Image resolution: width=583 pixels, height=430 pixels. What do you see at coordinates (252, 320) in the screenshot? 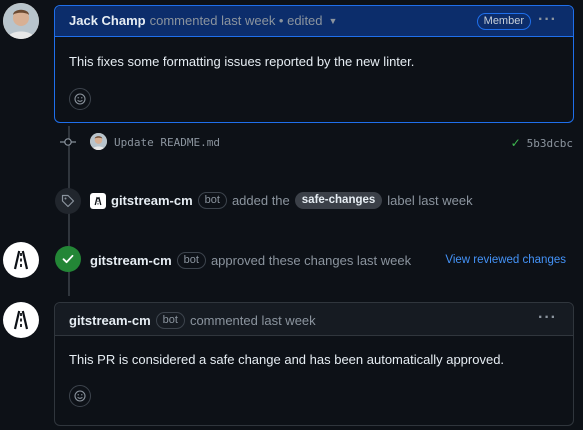
I see `comment-meta: commented last week` at bounding box center [252, 320].